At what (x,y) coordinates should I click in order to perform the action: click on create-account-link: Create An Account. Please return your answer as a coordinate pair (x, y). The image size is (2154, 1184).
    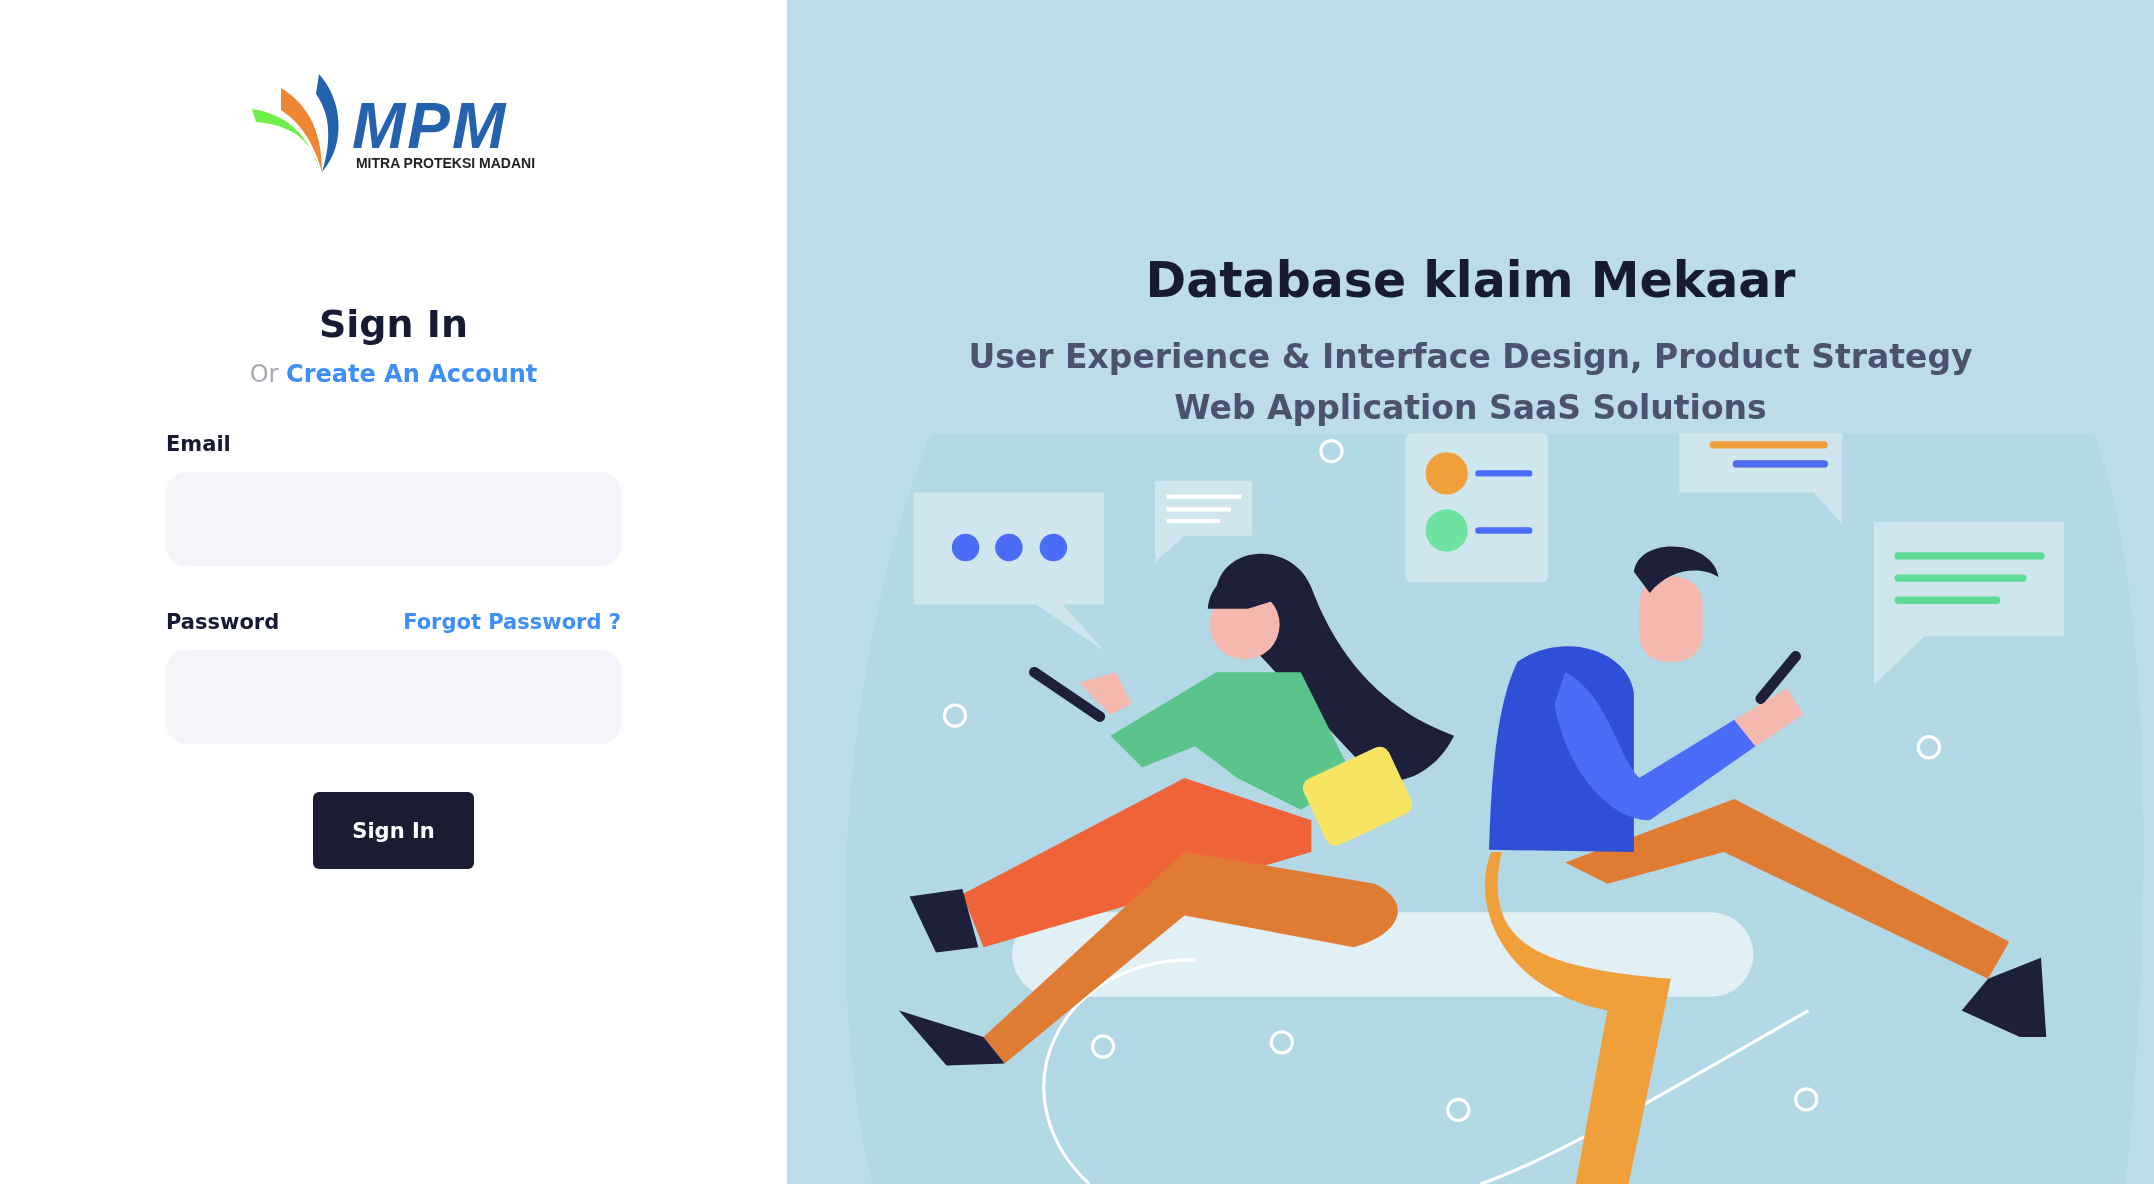
    Looking at the image, I should click on (412, 374).